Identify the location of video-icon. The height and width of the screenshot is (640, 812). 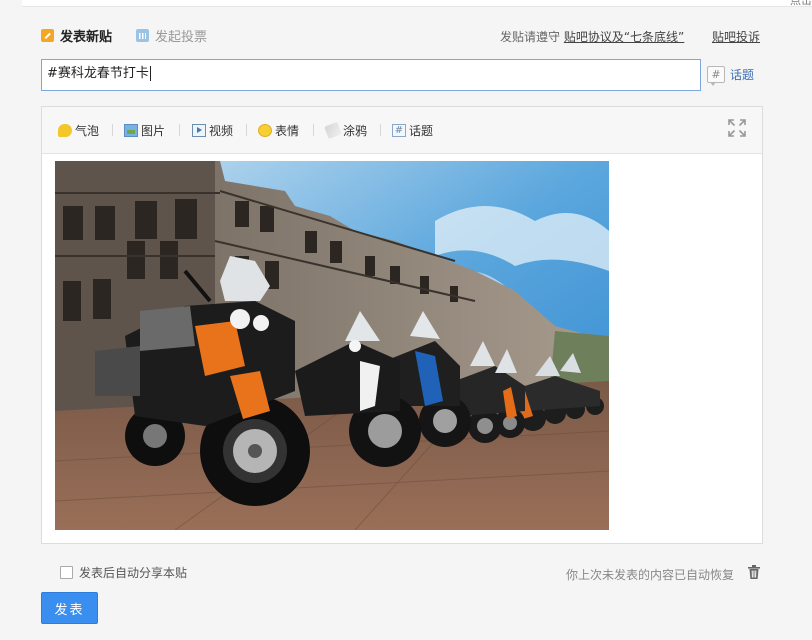
(199, 130).